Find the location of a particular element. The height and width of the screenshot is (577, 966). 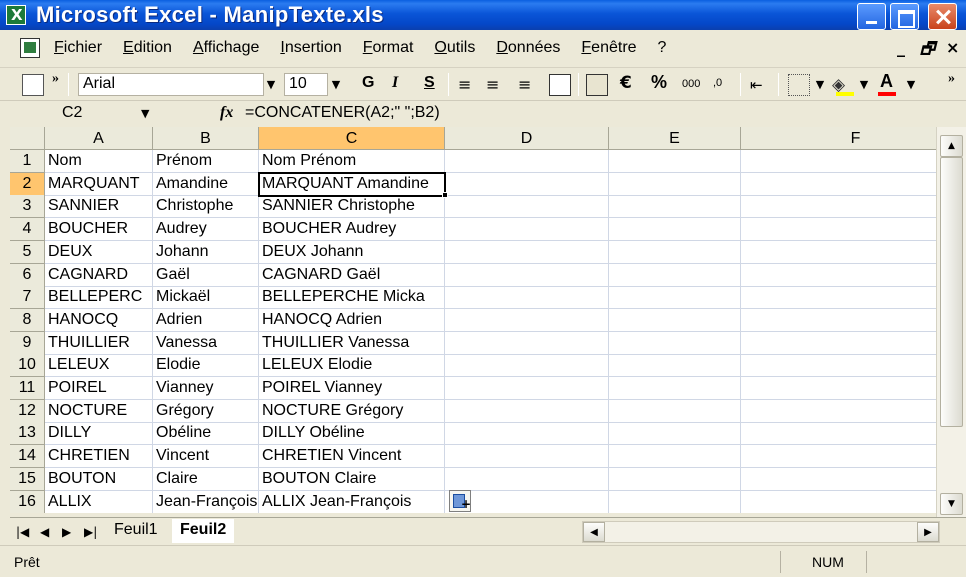

percent-button: % is located at coordinates (659, 82).